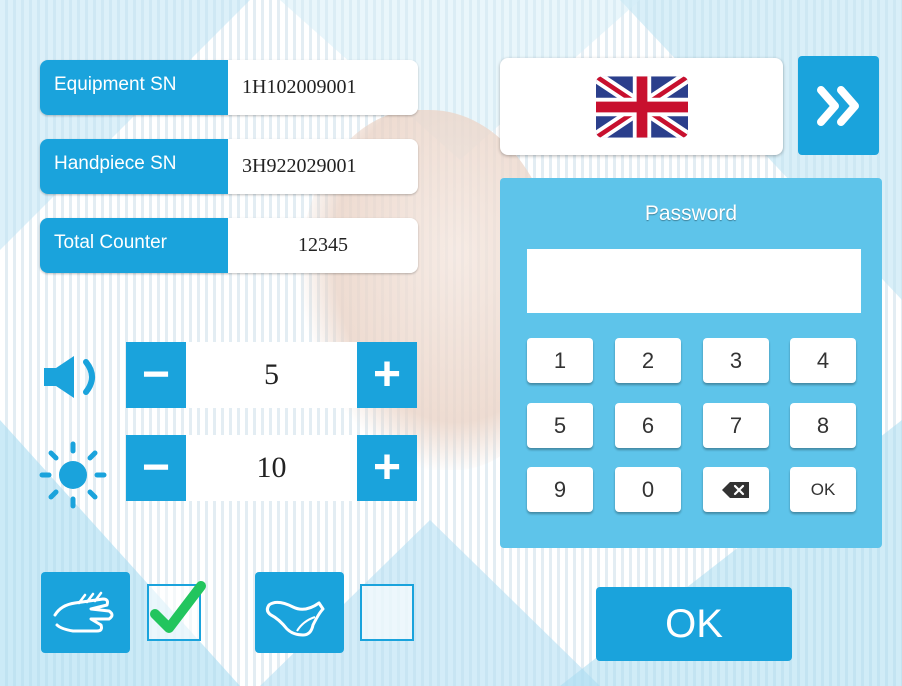  I want to click on uk-flag-icon, so click(641, 106).